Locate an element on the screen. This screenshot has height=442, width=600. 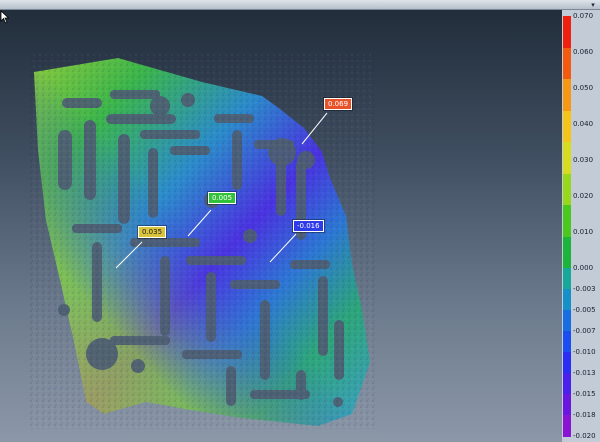
color-scale-bar is located at coordinates (567, 229).